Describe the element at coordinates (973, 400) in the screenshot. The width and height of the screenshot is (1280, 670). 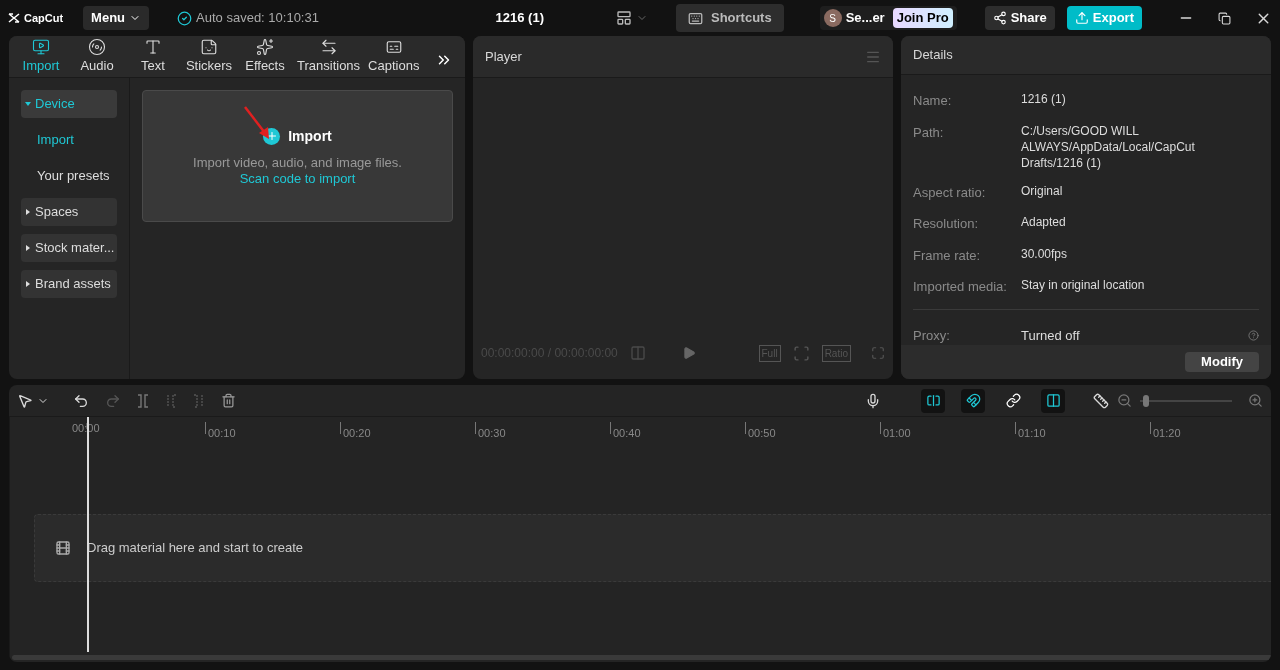
I see `magnet-icon` at that location.